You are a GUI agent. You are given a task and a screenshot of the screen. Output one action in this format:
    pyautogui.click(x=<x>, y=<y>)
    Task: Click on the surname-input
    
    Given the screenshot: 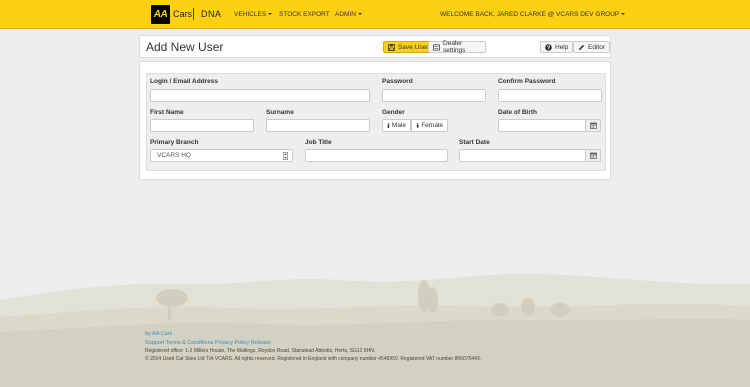 What is the action you would take?
    pyautogui.click(x=318, y=125)
    